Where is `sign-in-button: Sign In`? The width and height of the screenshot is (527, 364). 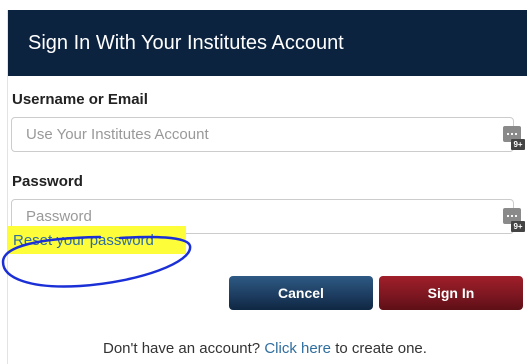 sign-in-button: Sign In is located at coordinates (451, 293).